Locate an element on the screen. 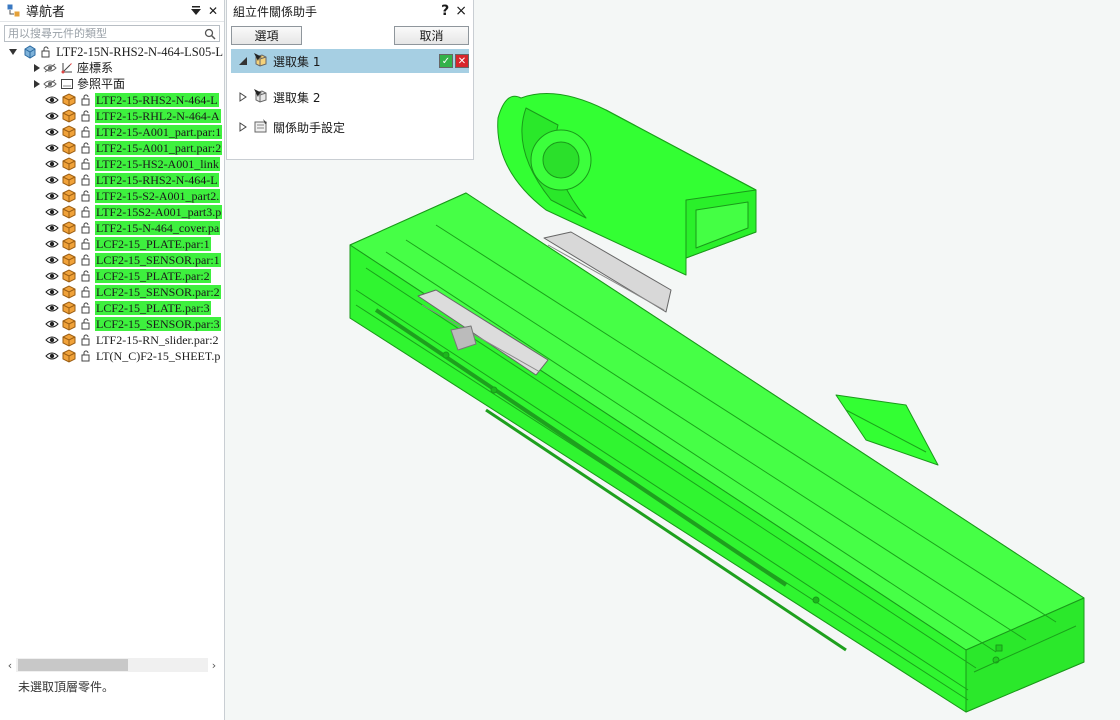 The height and width of the screenshot is (720, 1120). search-icon is located at coordinates (210, 34).